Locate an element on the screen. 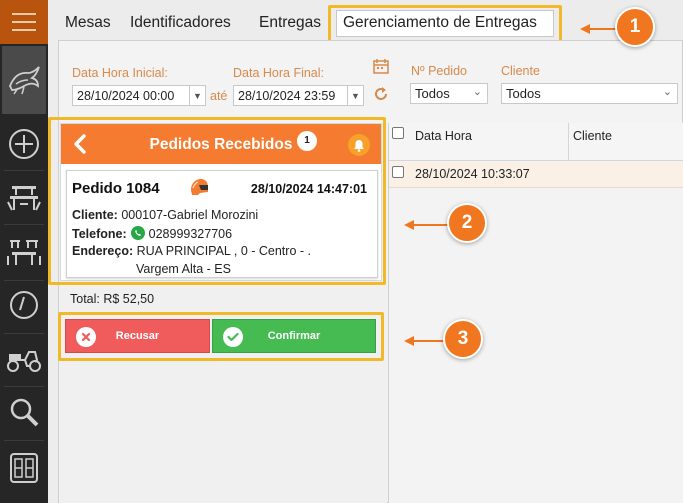 The image size is (683, 503). column-header-datetime: Data Hora is located at coordinates (490, 142).